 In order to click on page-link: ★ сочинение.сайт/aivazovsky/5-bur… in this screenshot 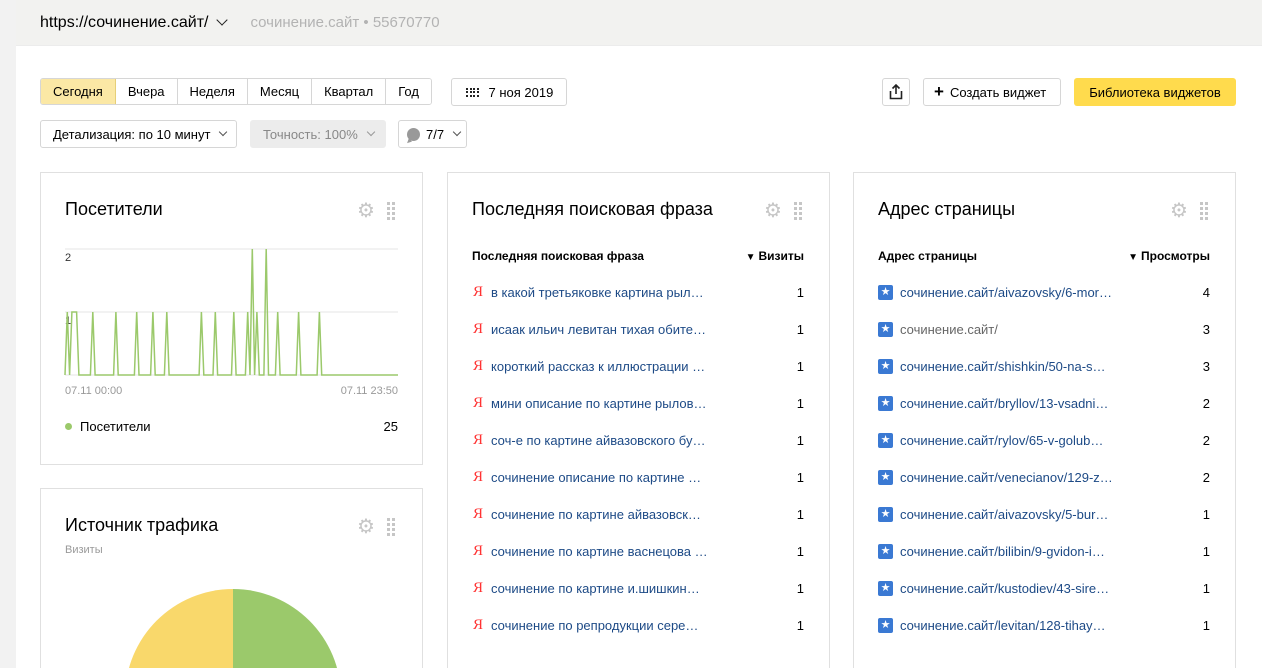, I will do `click(993, 514)`.